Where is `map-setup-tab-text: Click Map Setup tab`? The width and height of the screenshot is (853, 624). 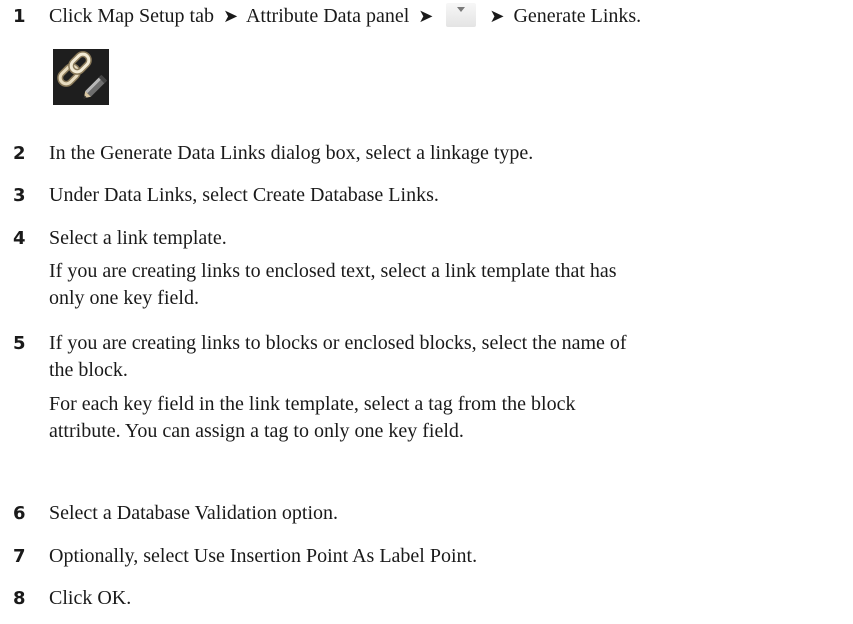 map-setup-tab-text: Click Map Setup tab is located at coordinates (131, 16).